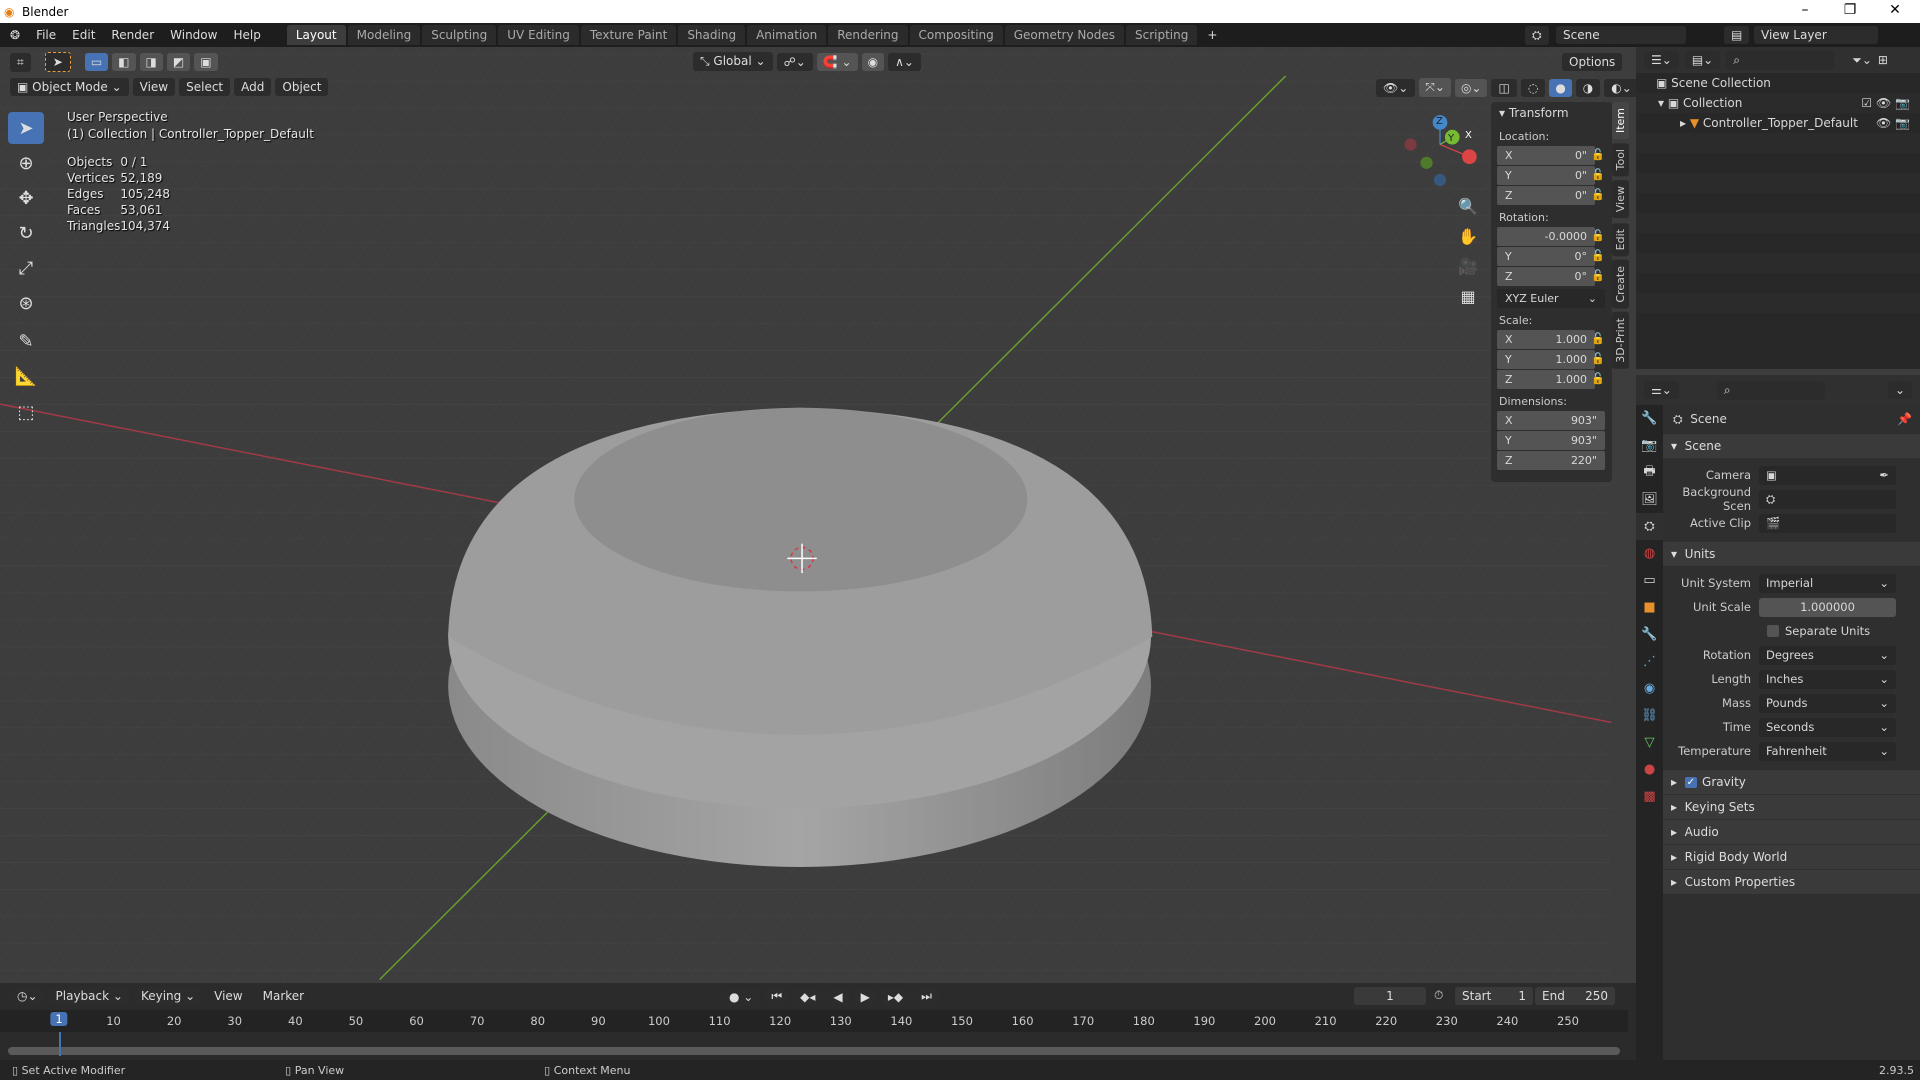 The image size is (1920, 1080). Describe the element at coordinates (1435, 87) in the screenshot. I see `gizmo-toggle-icon: ⤧⌄` at that location.